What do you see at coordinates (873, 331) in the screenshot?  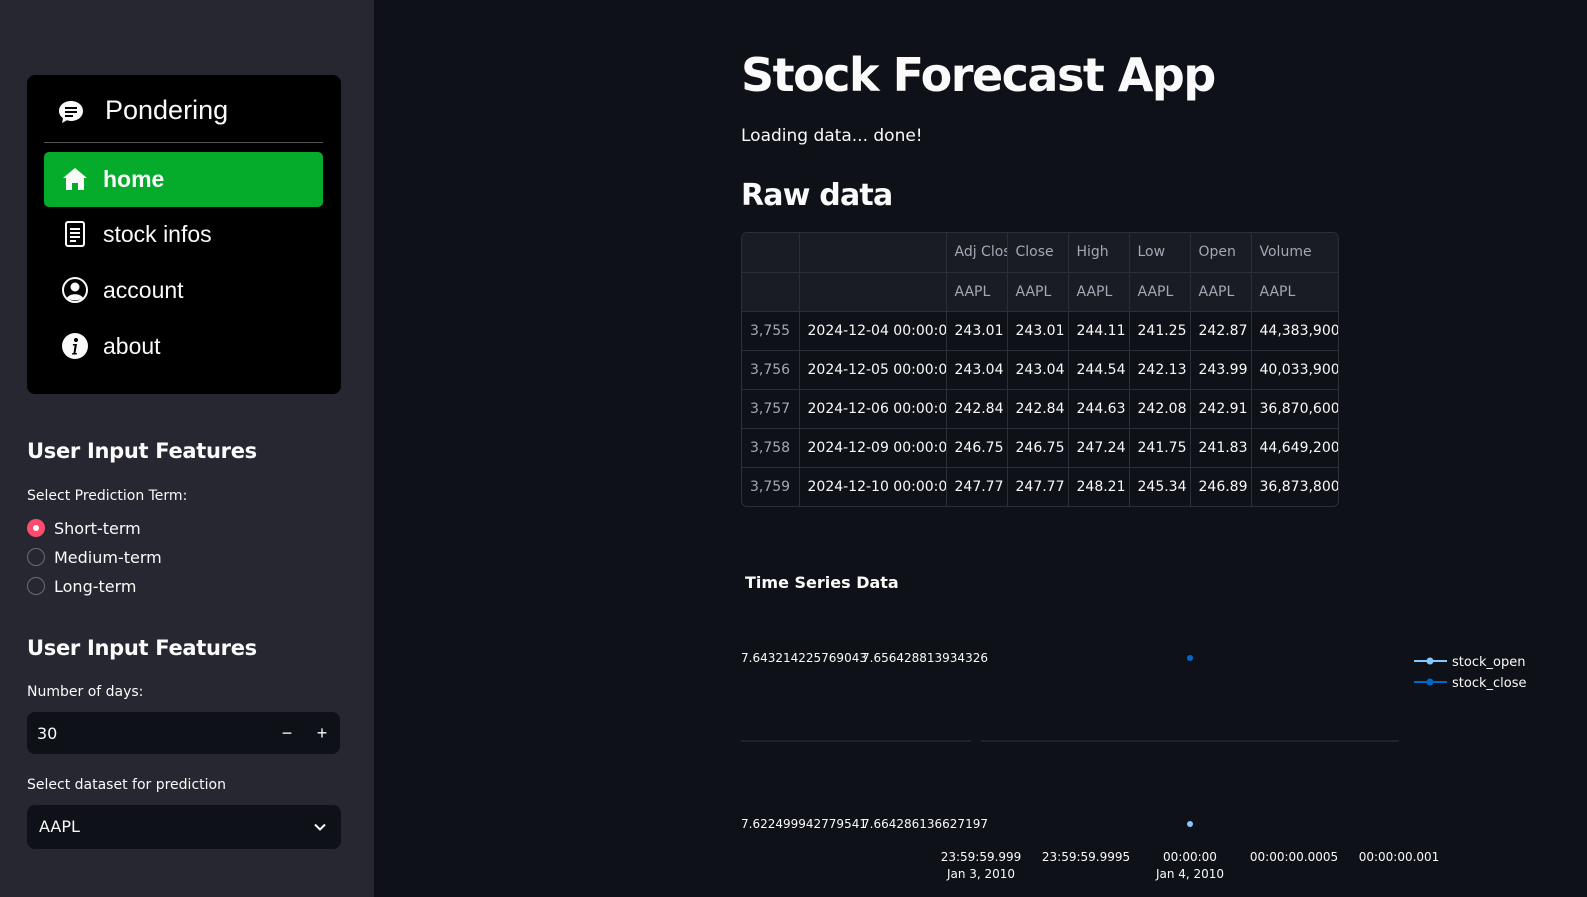 I see `table-cell: 2024-12-04 00:00:00` at bounding box center [873, 331].